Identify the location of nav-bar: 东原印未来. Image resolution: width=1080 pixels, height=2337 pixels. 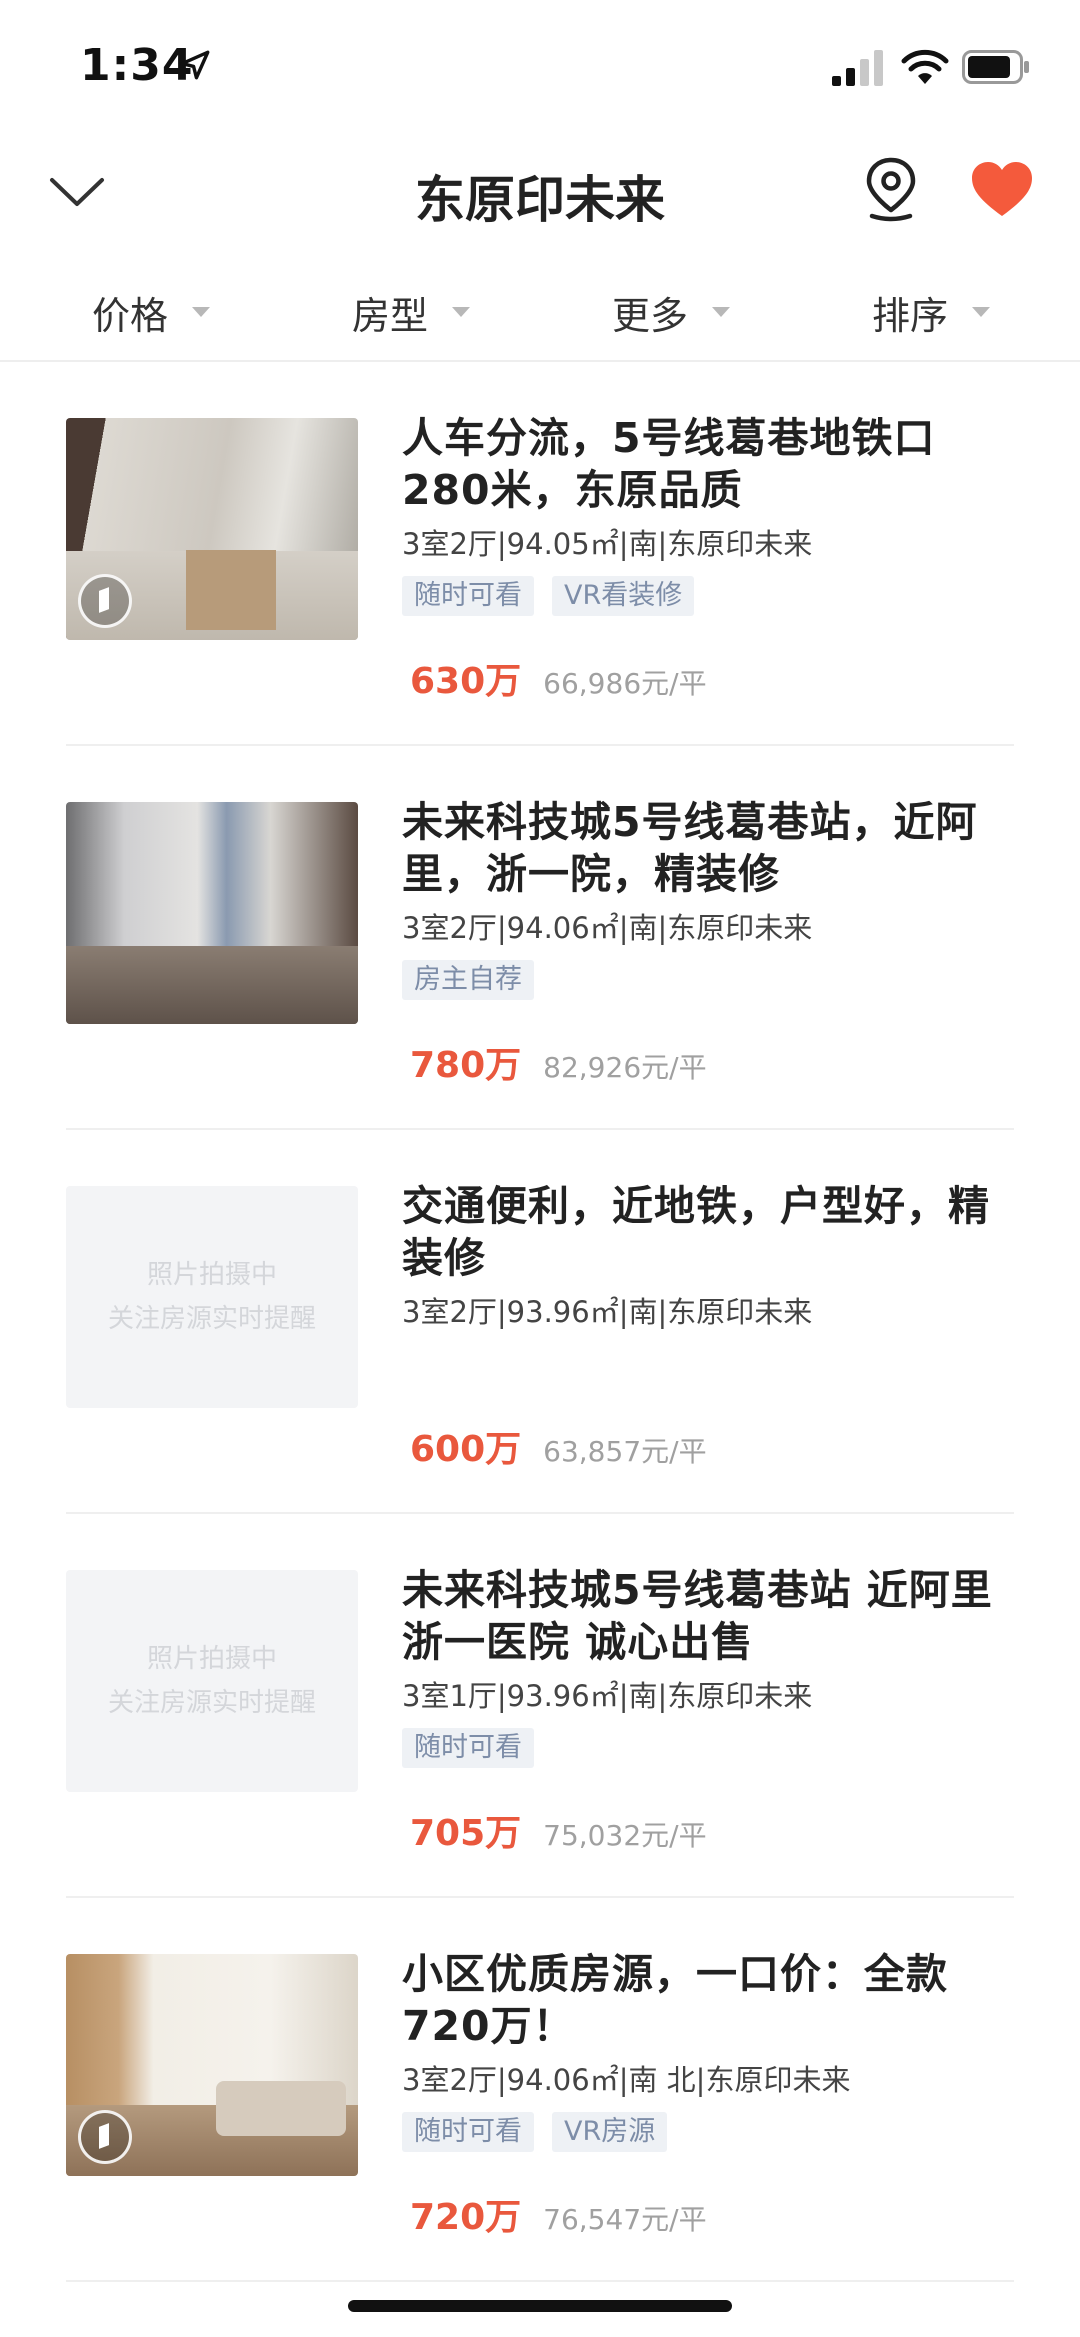
(540, 192).